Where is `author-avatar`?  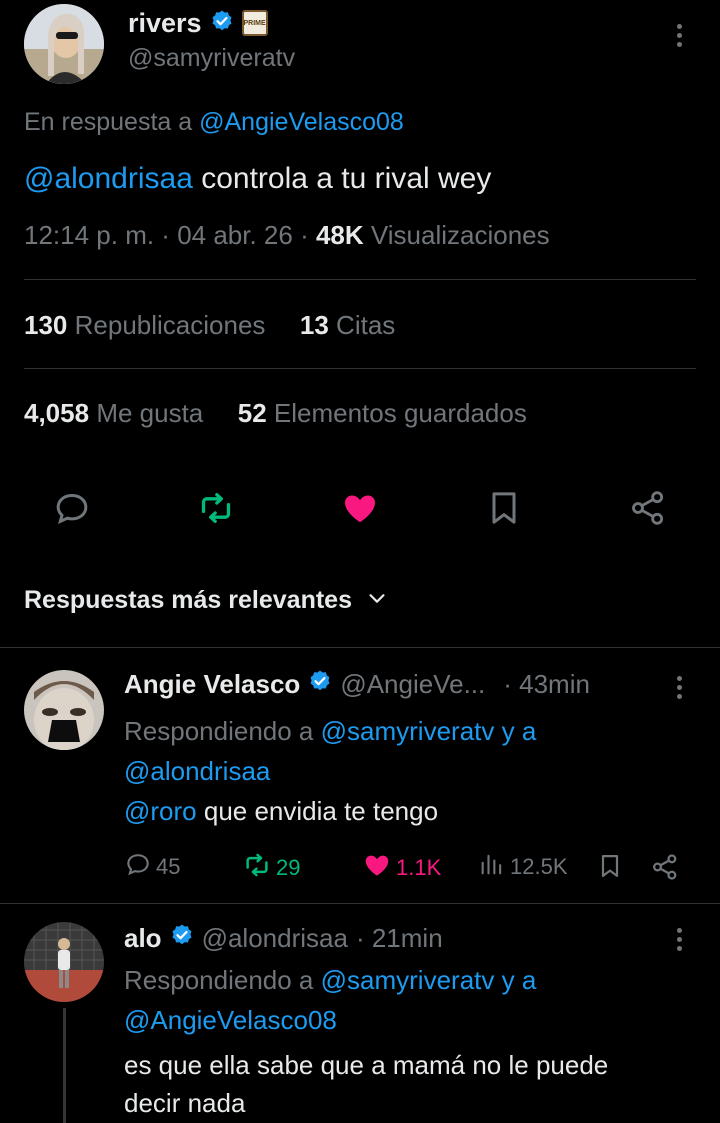
author-avatar is located at coordinates (64, 44).